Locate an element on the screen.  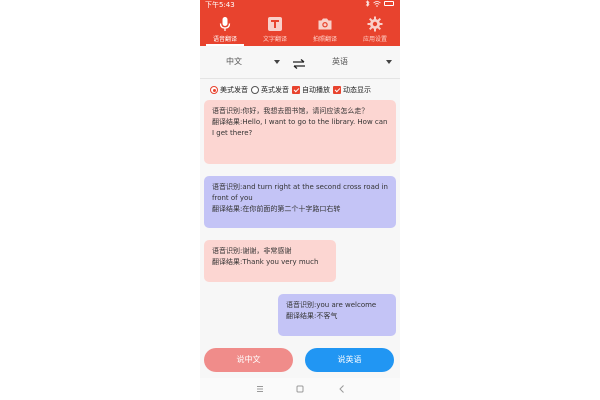
status-bar: 下午5:43 is located at coordinates (300, 5).